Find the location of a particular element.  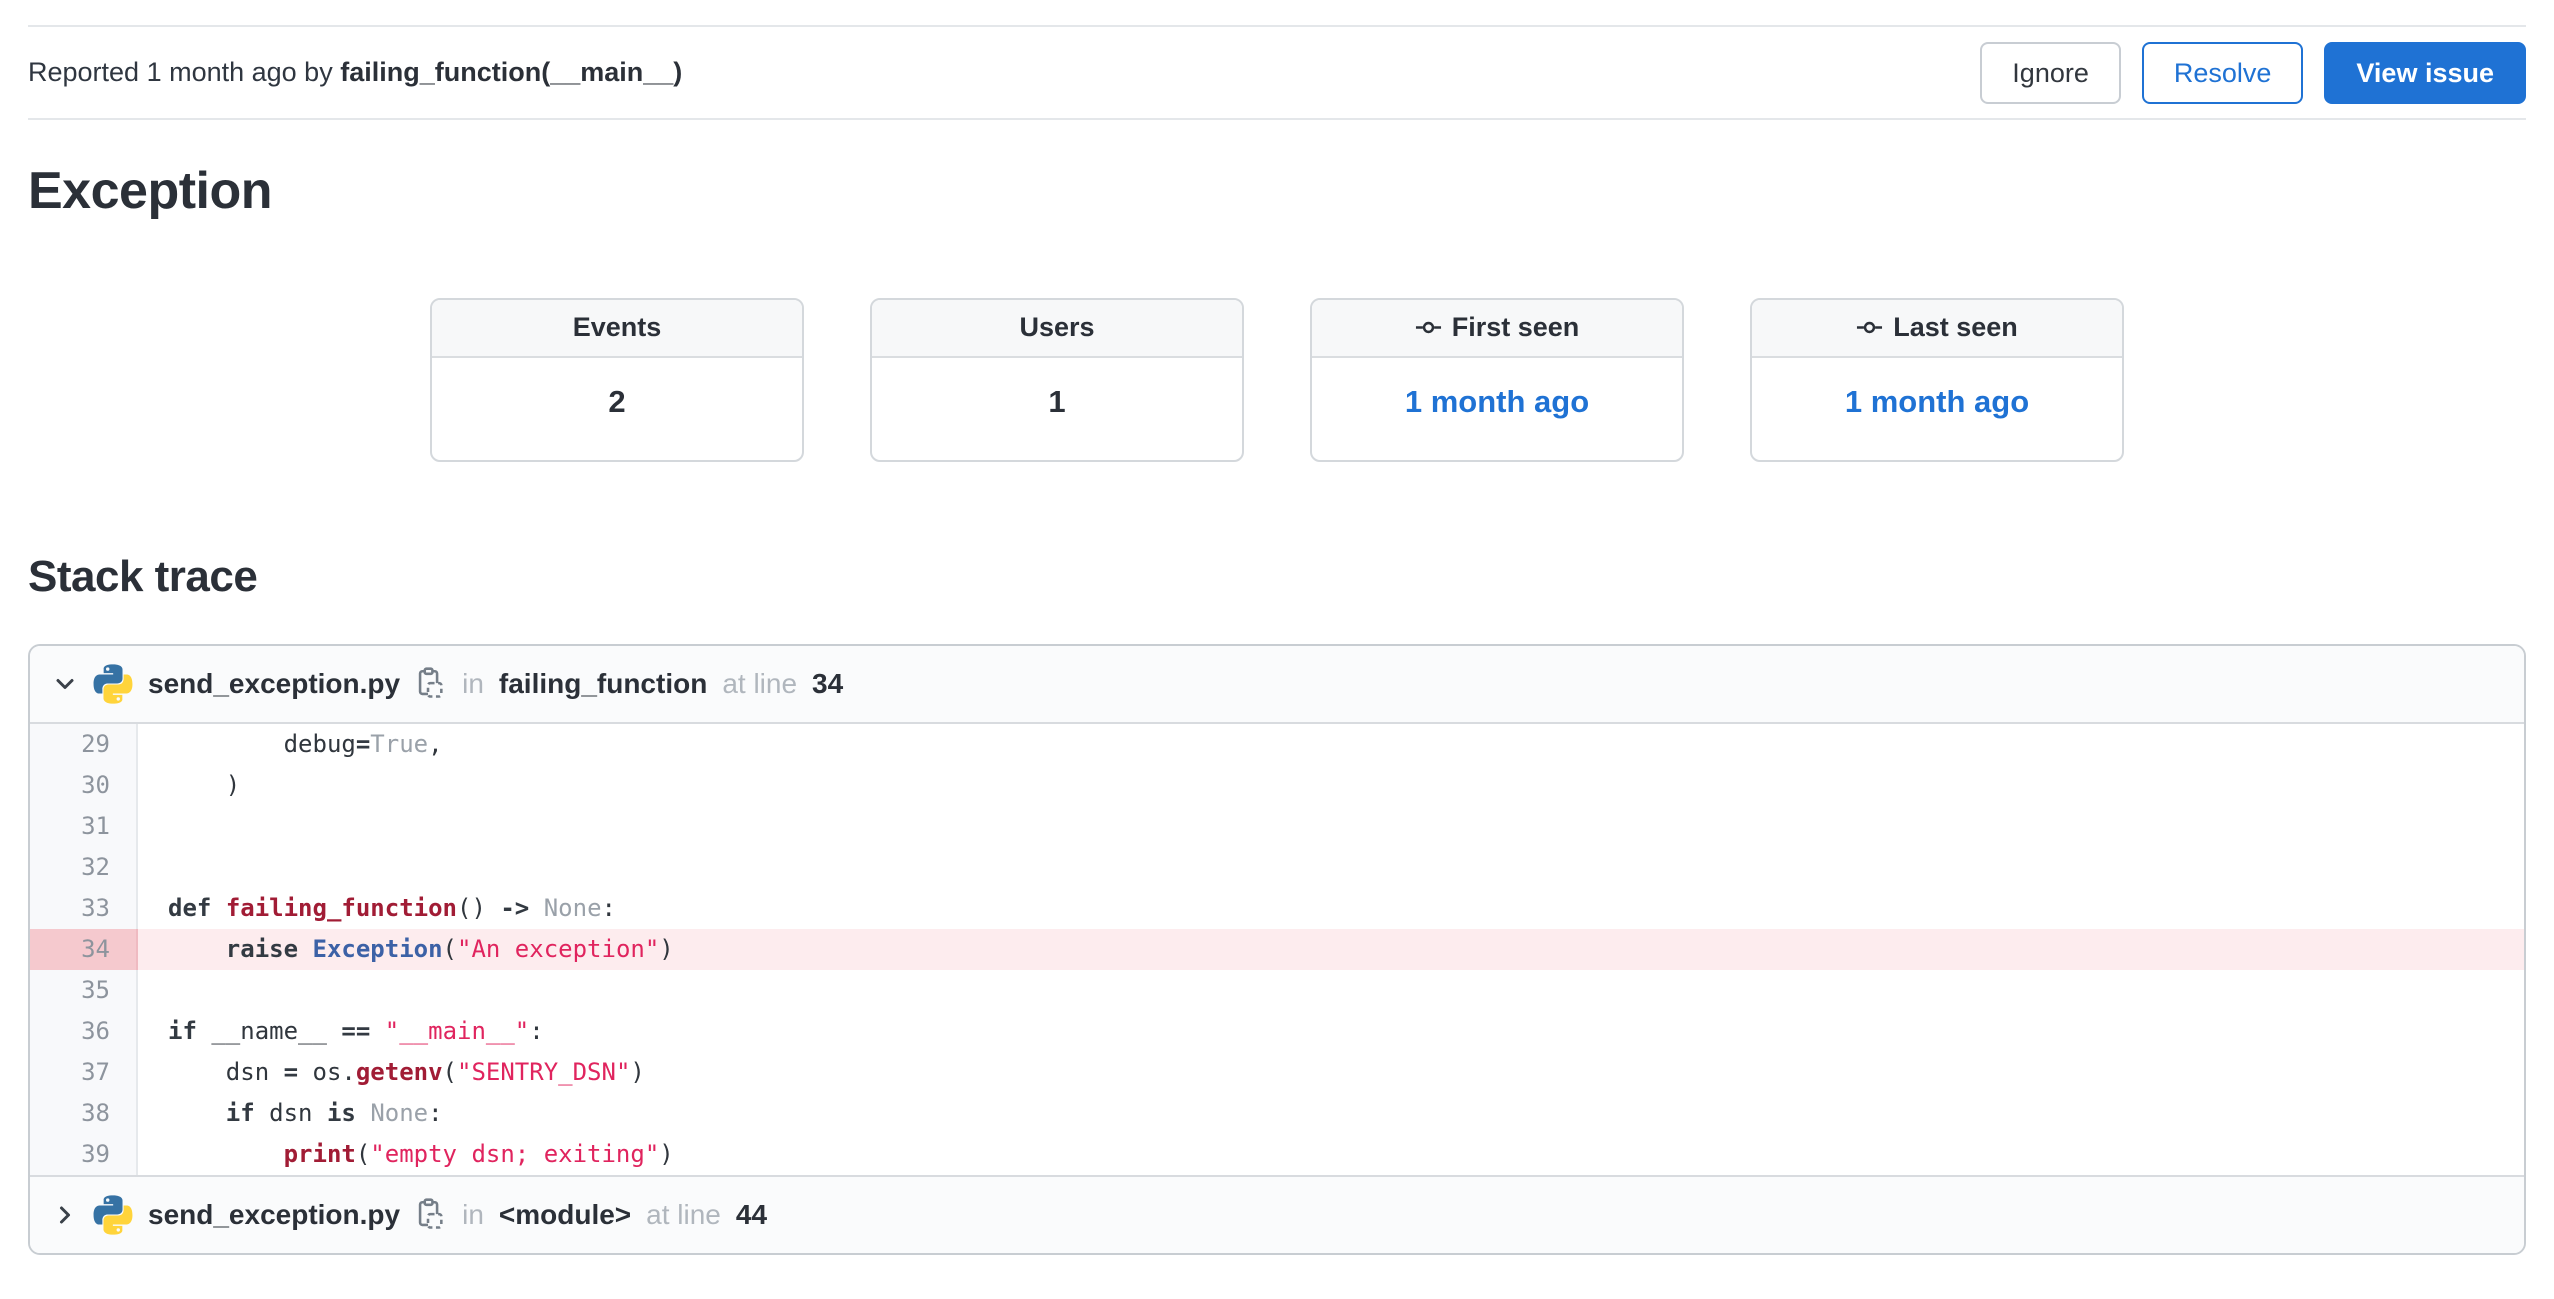

code-line-36: 36 if __name__ == "__main__": is located at coordinates (1277, 1032).